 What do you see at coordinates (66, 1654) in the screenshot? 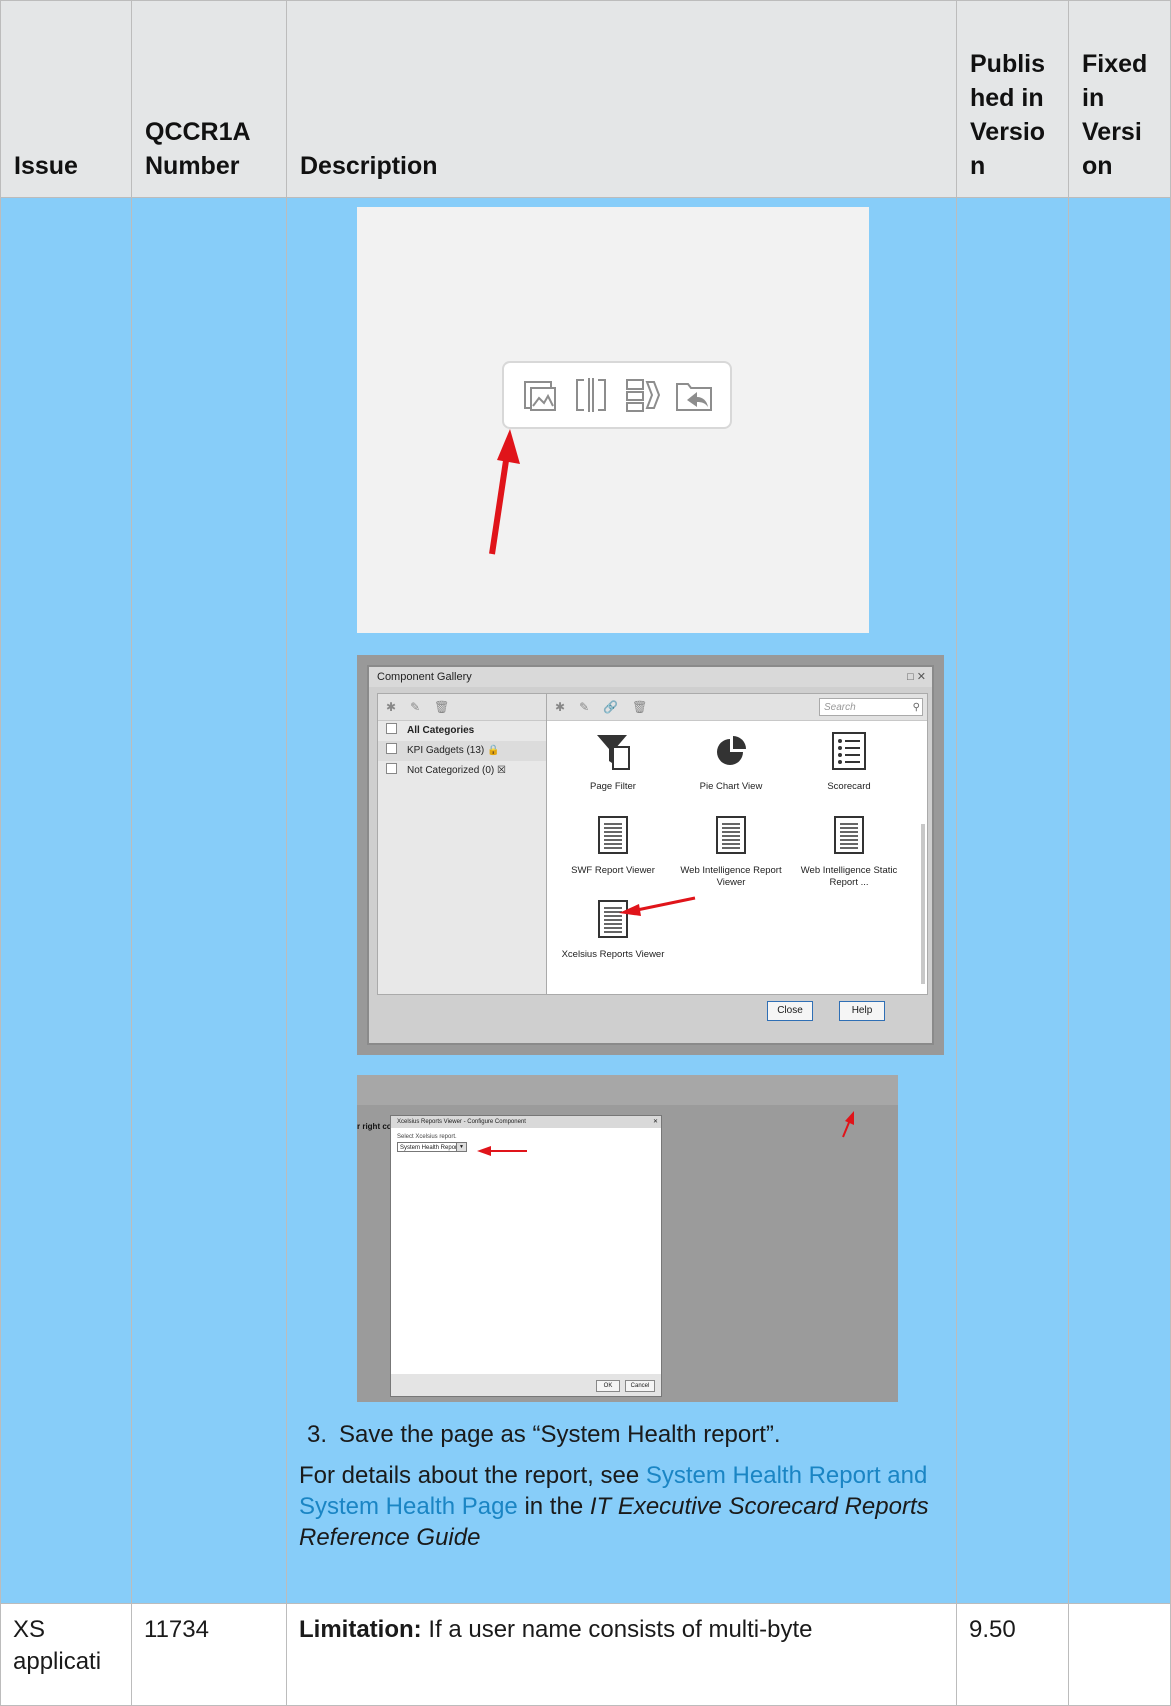
I see `issue-cell: XS applicati` at bounding box center [66, 1654].